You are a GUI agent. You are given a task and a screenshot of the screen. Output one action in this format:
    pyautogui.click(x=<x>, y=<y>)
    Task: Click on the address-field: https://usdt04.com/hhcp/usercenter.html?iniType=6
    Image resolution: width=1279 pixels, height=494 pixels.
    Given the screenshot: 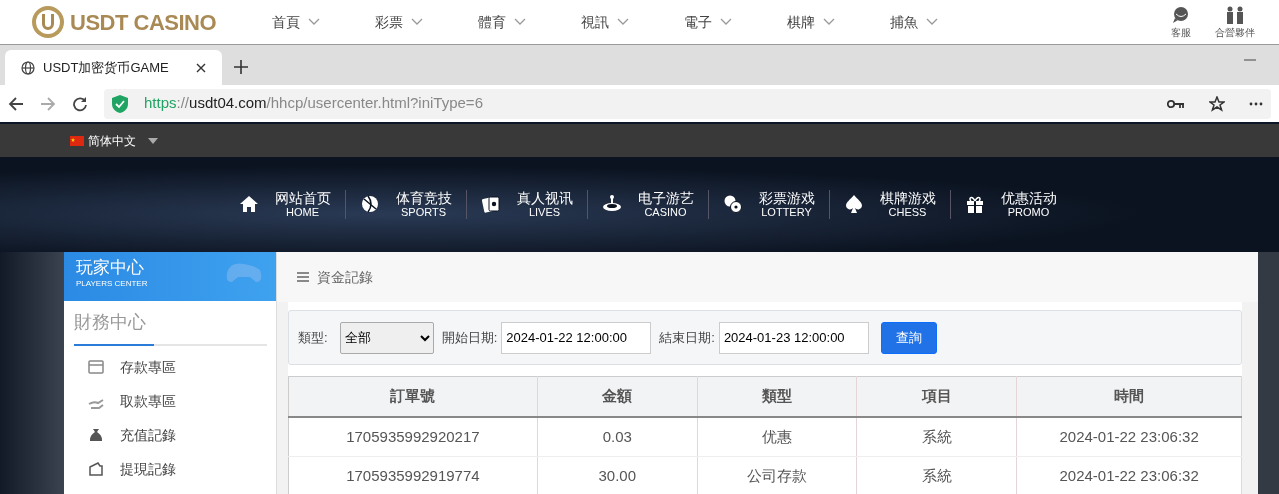 What is the action you would take?
    pyautogui.click(x=687, y=103)
    